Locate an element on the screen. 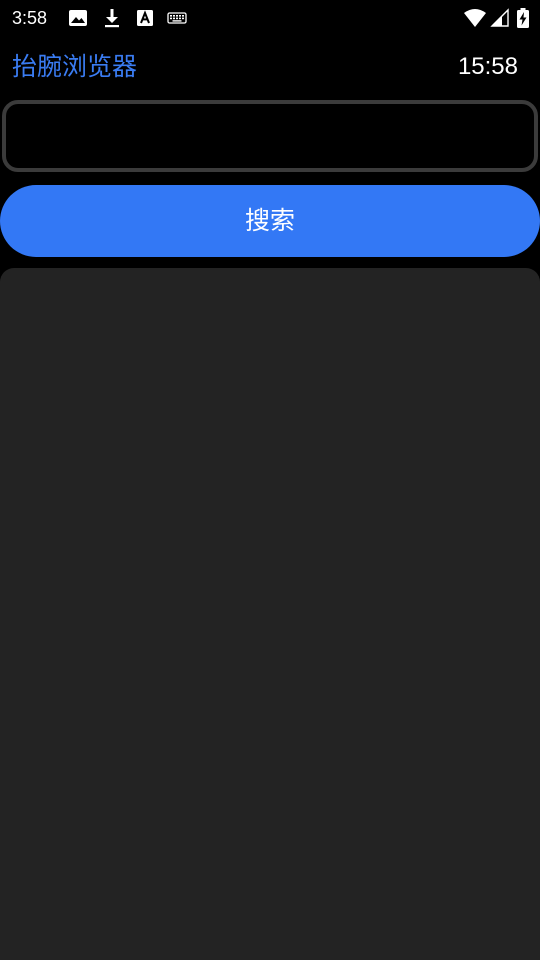 Image resolution: width=540 pixels, height=960 pixels. keyboard-icon is located at coordinates (177, 18).